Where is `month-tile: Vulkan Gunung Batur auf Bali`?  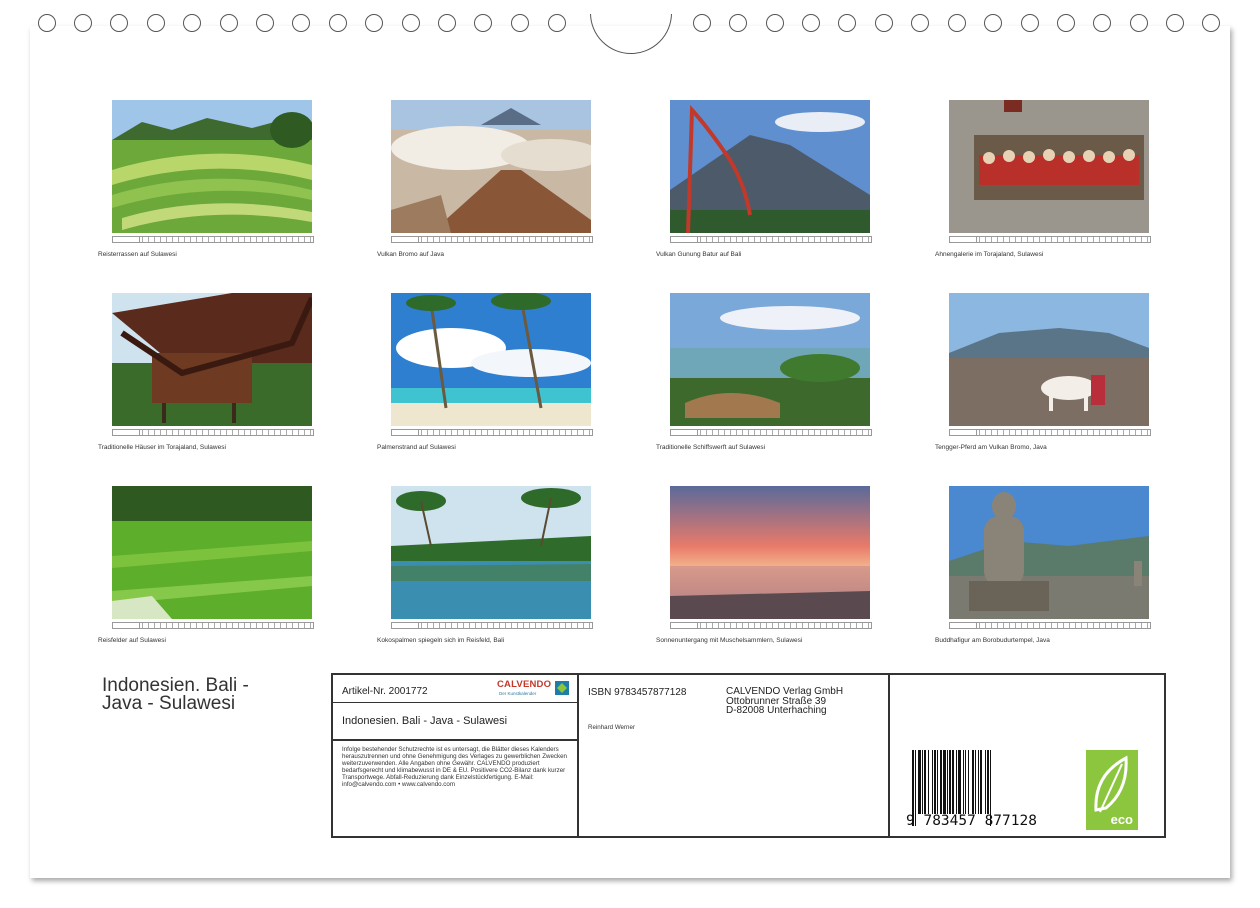 month-tile: Vulkan Gunung Batur auf Bali is located at coordinates (764, 179).